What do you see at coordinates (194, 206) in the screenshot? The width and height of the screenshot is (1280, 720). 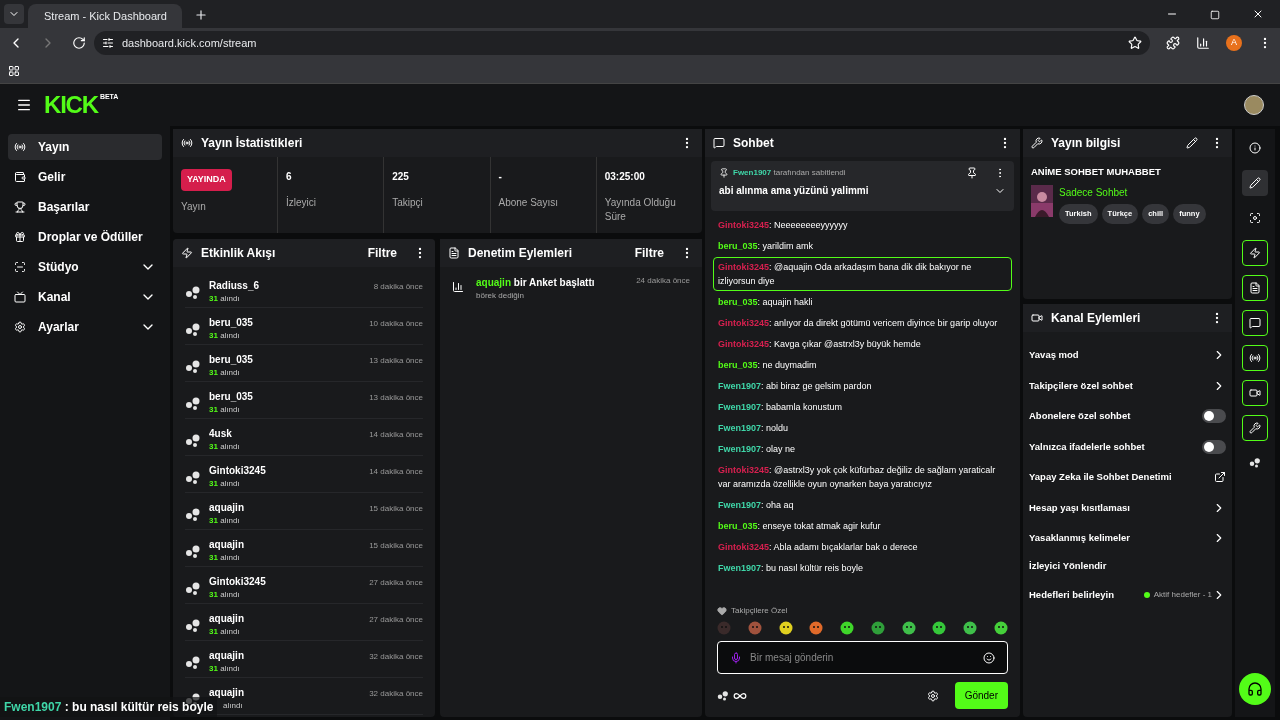 I see `stat-label: Yayın` at bounding box center [194, 206].